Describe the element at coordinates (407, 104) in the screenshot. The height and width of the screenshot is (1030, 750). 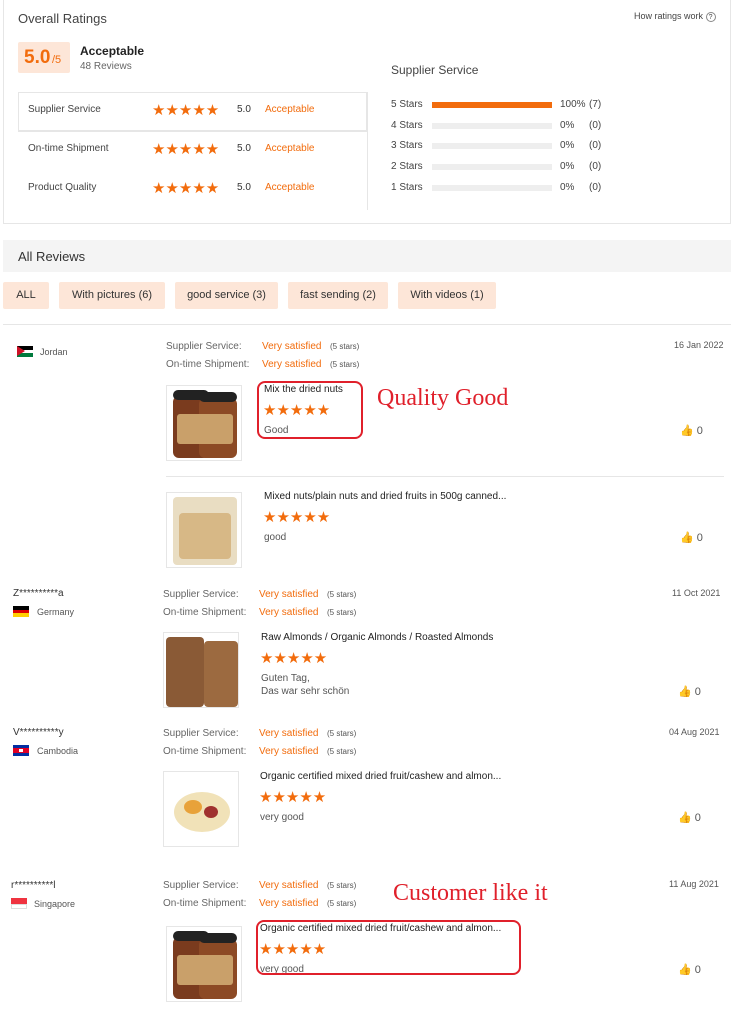
I see `breakdown-label: 5 Stars` at that location.